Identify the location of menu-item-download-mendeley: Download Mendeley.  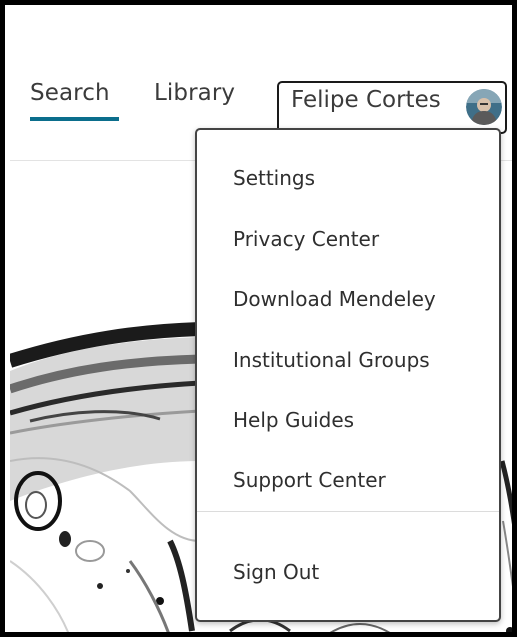
(334, 299).